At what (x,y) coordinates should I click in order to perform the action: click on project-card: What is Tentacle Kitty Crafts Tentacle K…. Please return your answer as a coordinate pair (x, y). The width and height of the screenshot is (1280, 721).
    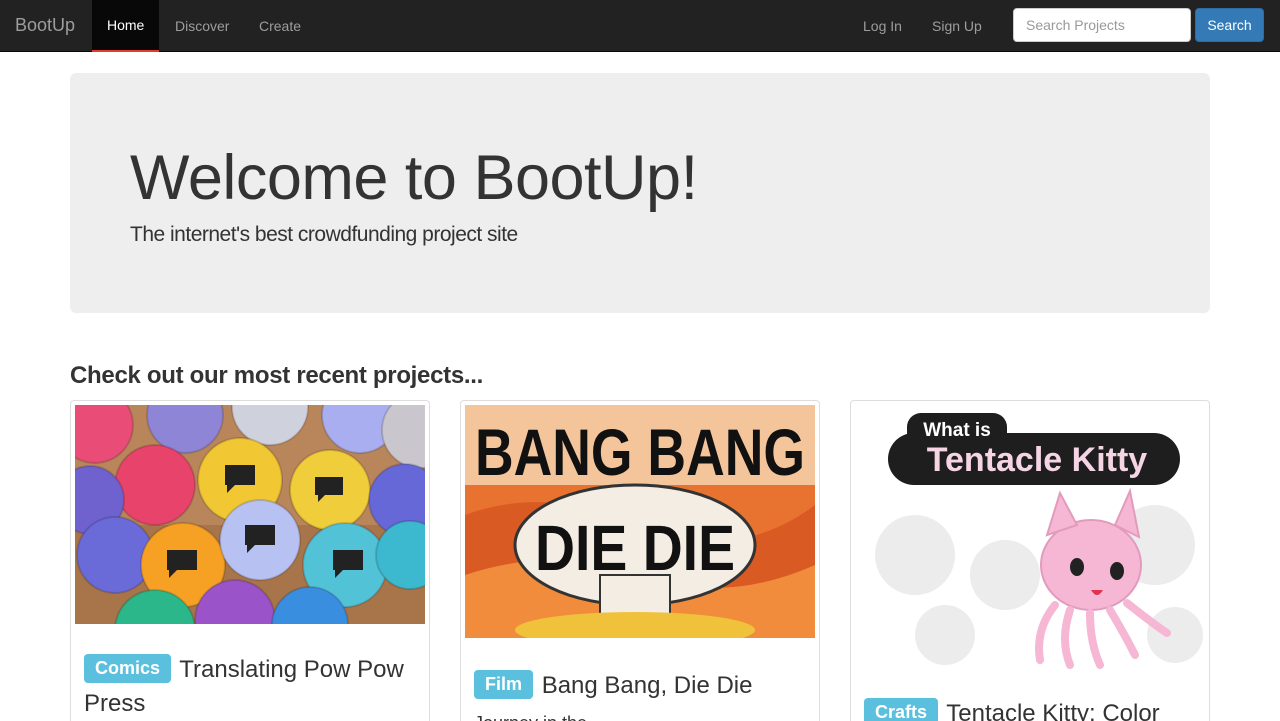
    Looking at the image, I should click on (1030, 560).